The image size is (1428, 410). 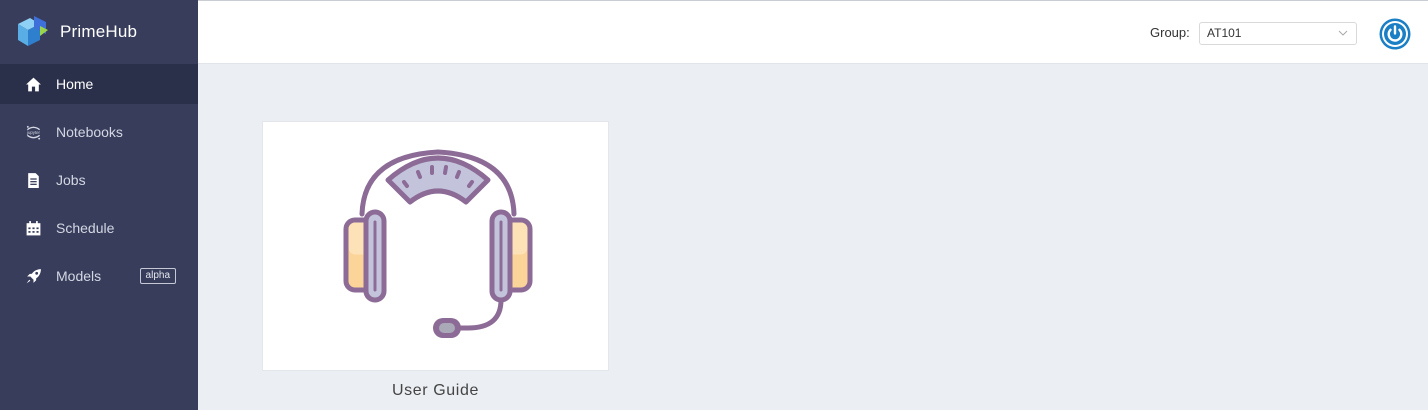 What do you see at coordinates (1170, 32) in the screenshot?
I see `group-label: Group:` at bounding box center [1170, 32].